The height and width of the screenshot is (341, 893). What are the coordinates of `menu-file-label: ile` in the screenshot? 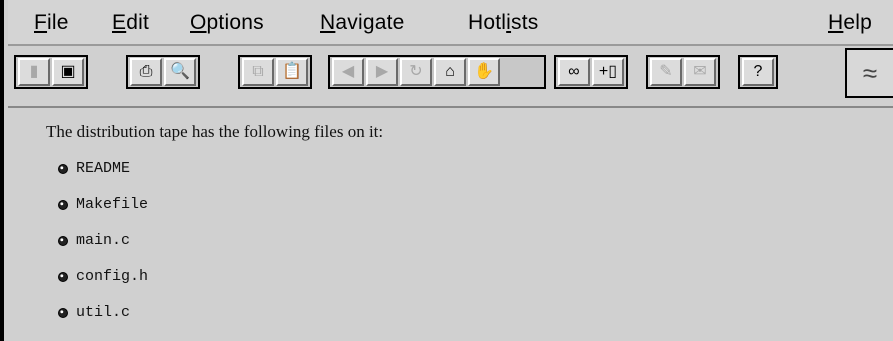 It's located at (58, 22).